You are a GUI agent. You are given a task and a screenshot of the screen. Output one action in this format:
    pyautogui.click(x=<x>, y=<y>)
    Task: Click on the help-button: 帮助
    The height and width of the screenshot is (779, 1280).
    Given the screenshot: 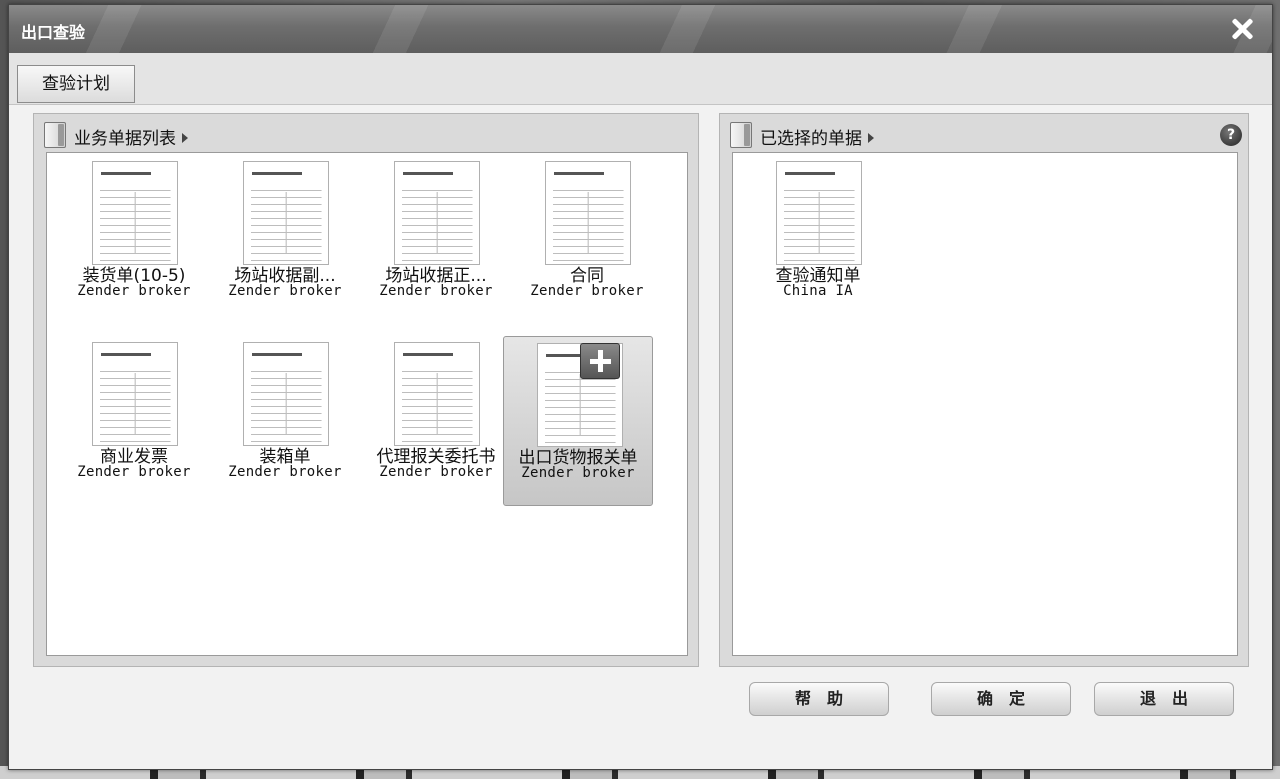 What is the action you would take?
    pyautogui.click(x=819, y=699)
    